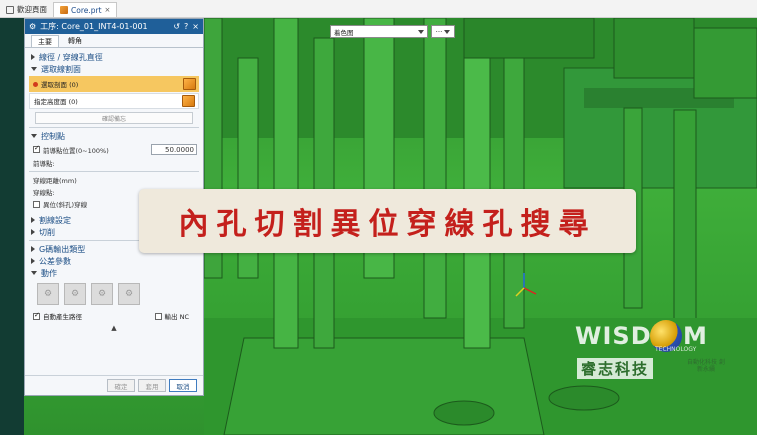 This screenshot has width=757, height=435. What do you see at coordinates (94, 26) in the screenshot?
I see `panel-title: 工序: Core_01_INT4-01-001` at bounding box center [94, 26].